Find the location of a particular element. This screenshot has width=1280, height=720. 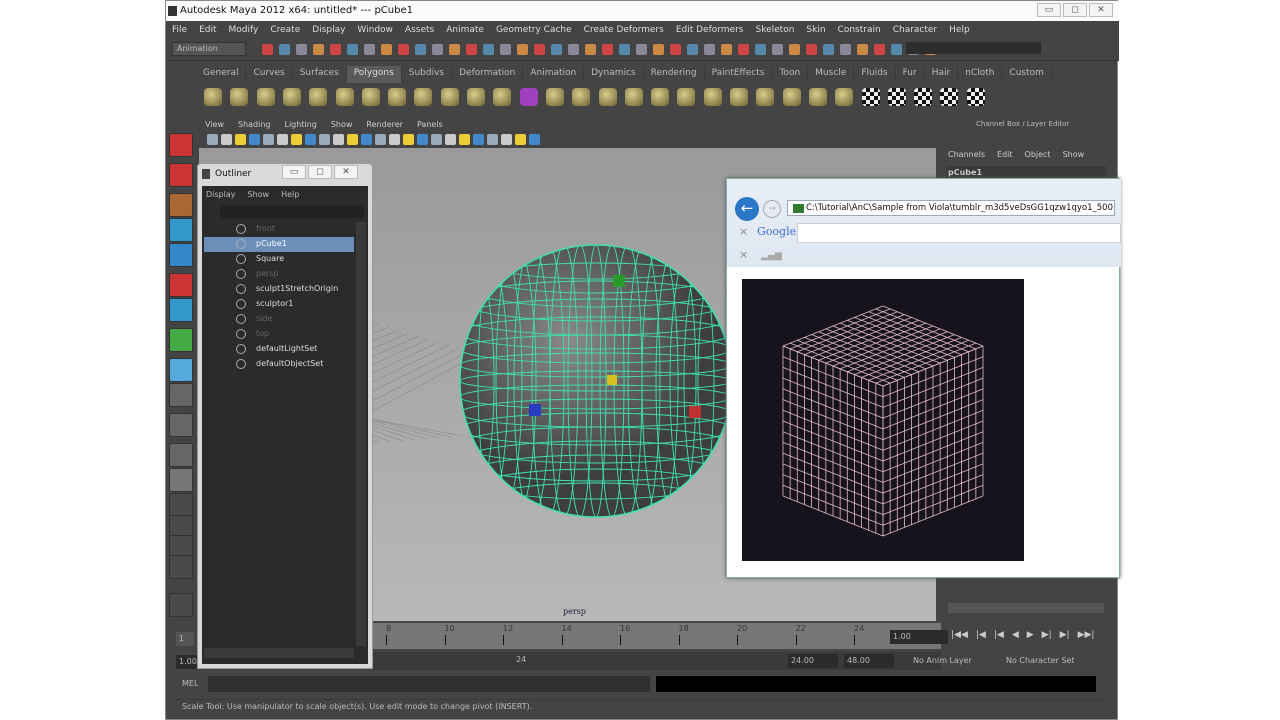

character-set-dropdown: No Character Set is located at coordinates (1040, 660).